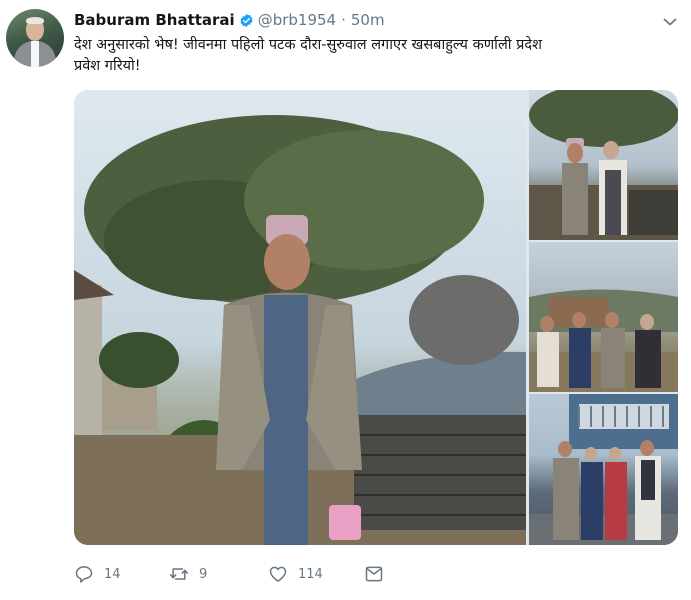  I want to click on like-button: 114, so click(295, 574).